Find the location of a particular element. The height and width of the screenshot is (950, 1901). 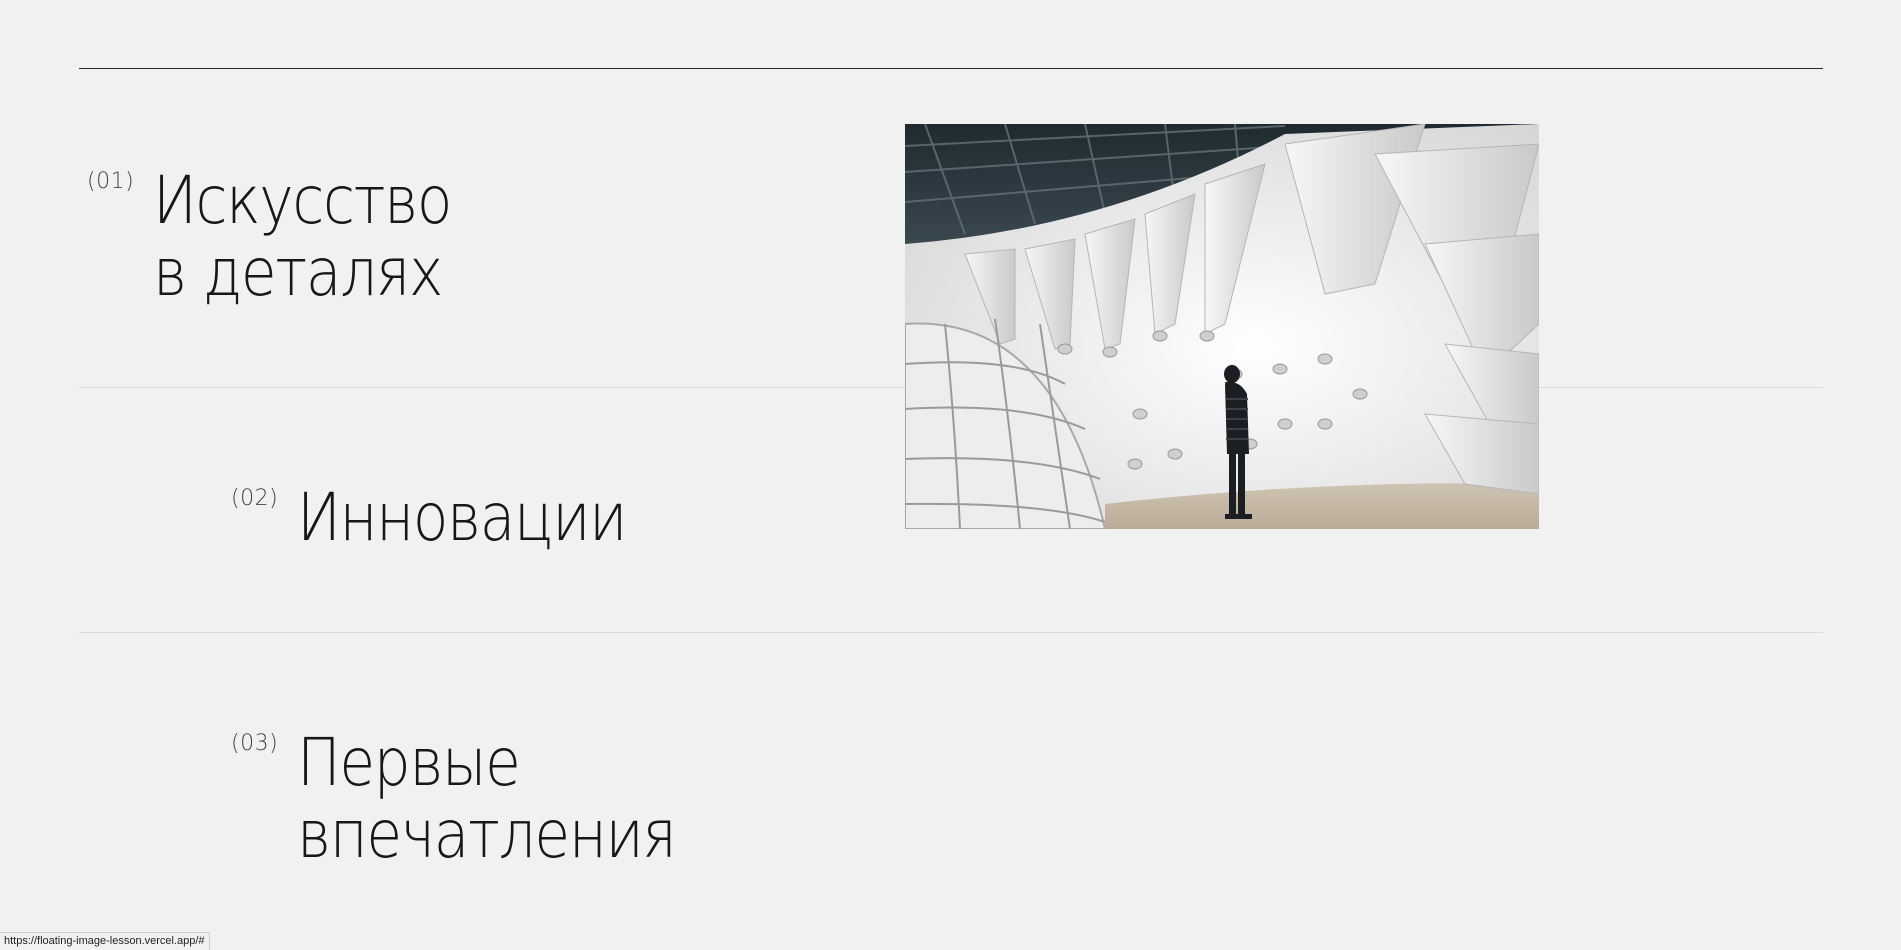

item-number: (03) is located at coordinates (255, 743).